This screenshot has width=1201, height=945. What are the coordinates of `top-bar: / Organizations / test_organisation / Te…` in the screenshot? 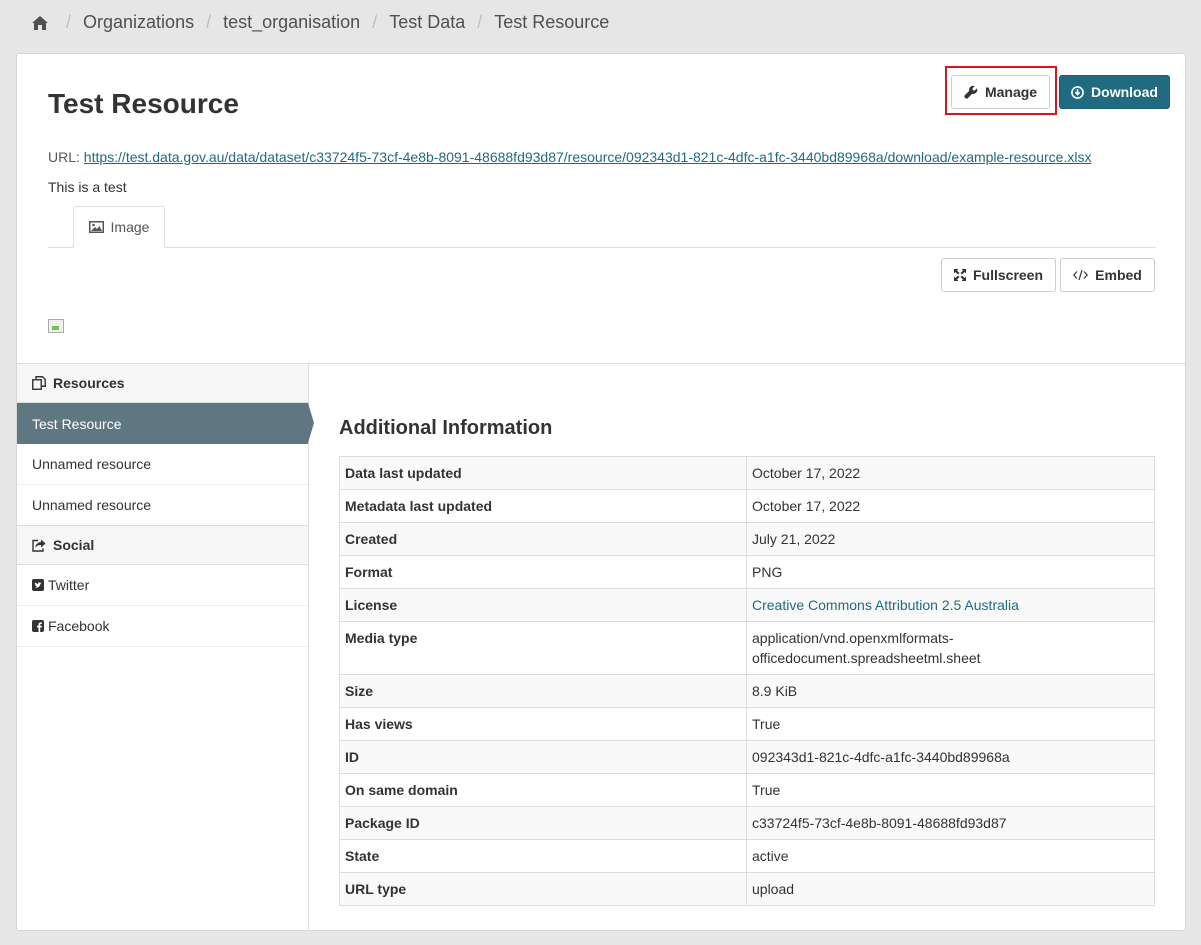 It's located at (600, 24).